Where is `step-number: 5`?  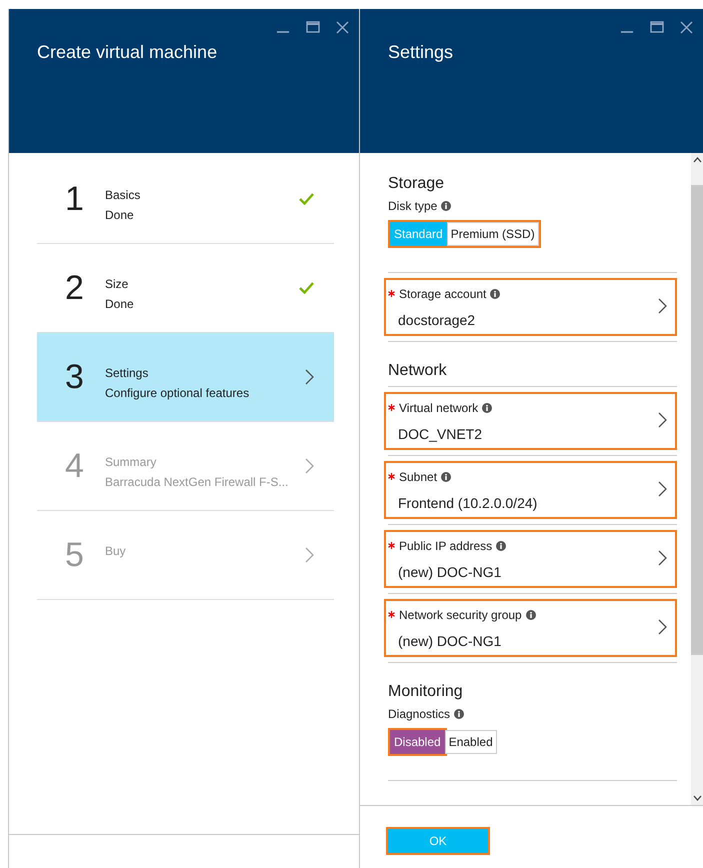 step-number: 5 is located at coordinates (75, 555).